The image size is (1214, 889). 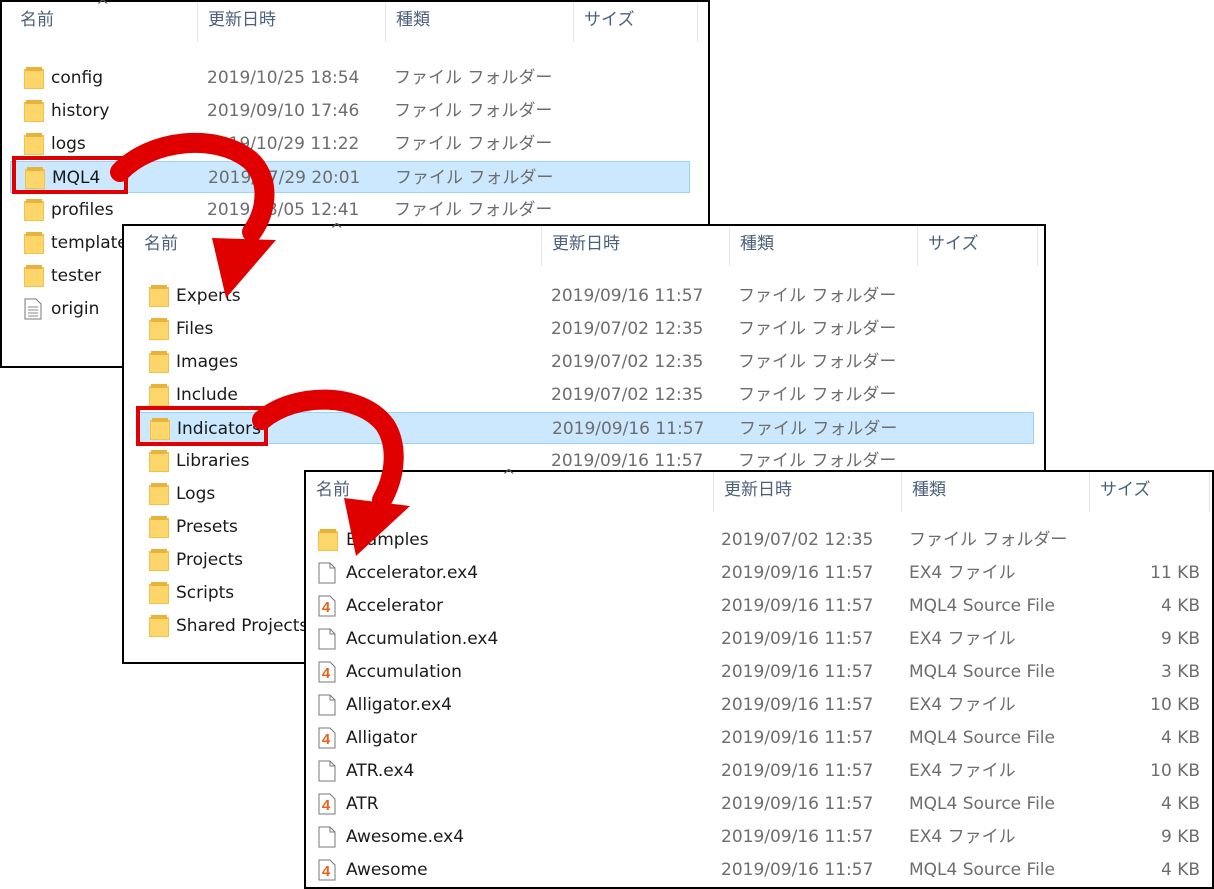 I want to click on list-item: history 2019/09/10 17:46 ファイル フォルダー, so click(x=355, y=111).